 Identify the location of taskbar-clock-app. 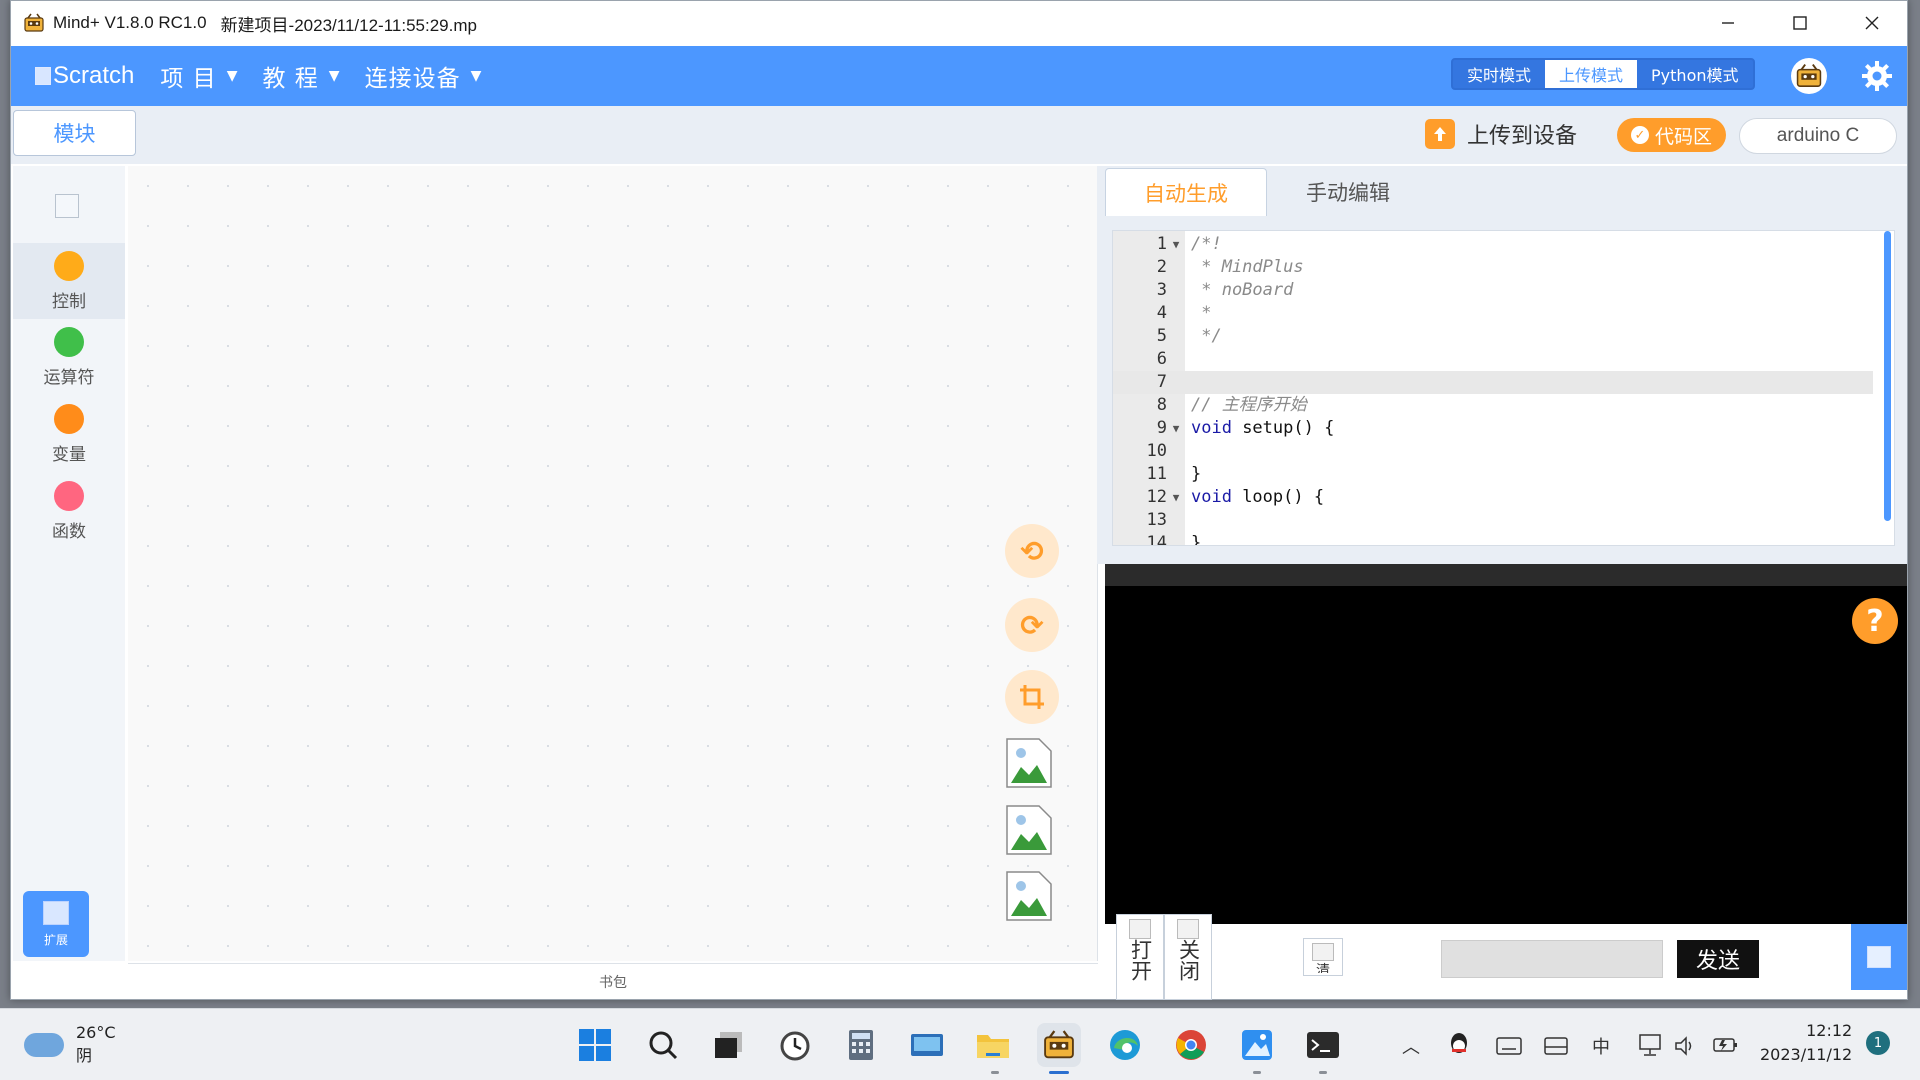
(795, 1045).